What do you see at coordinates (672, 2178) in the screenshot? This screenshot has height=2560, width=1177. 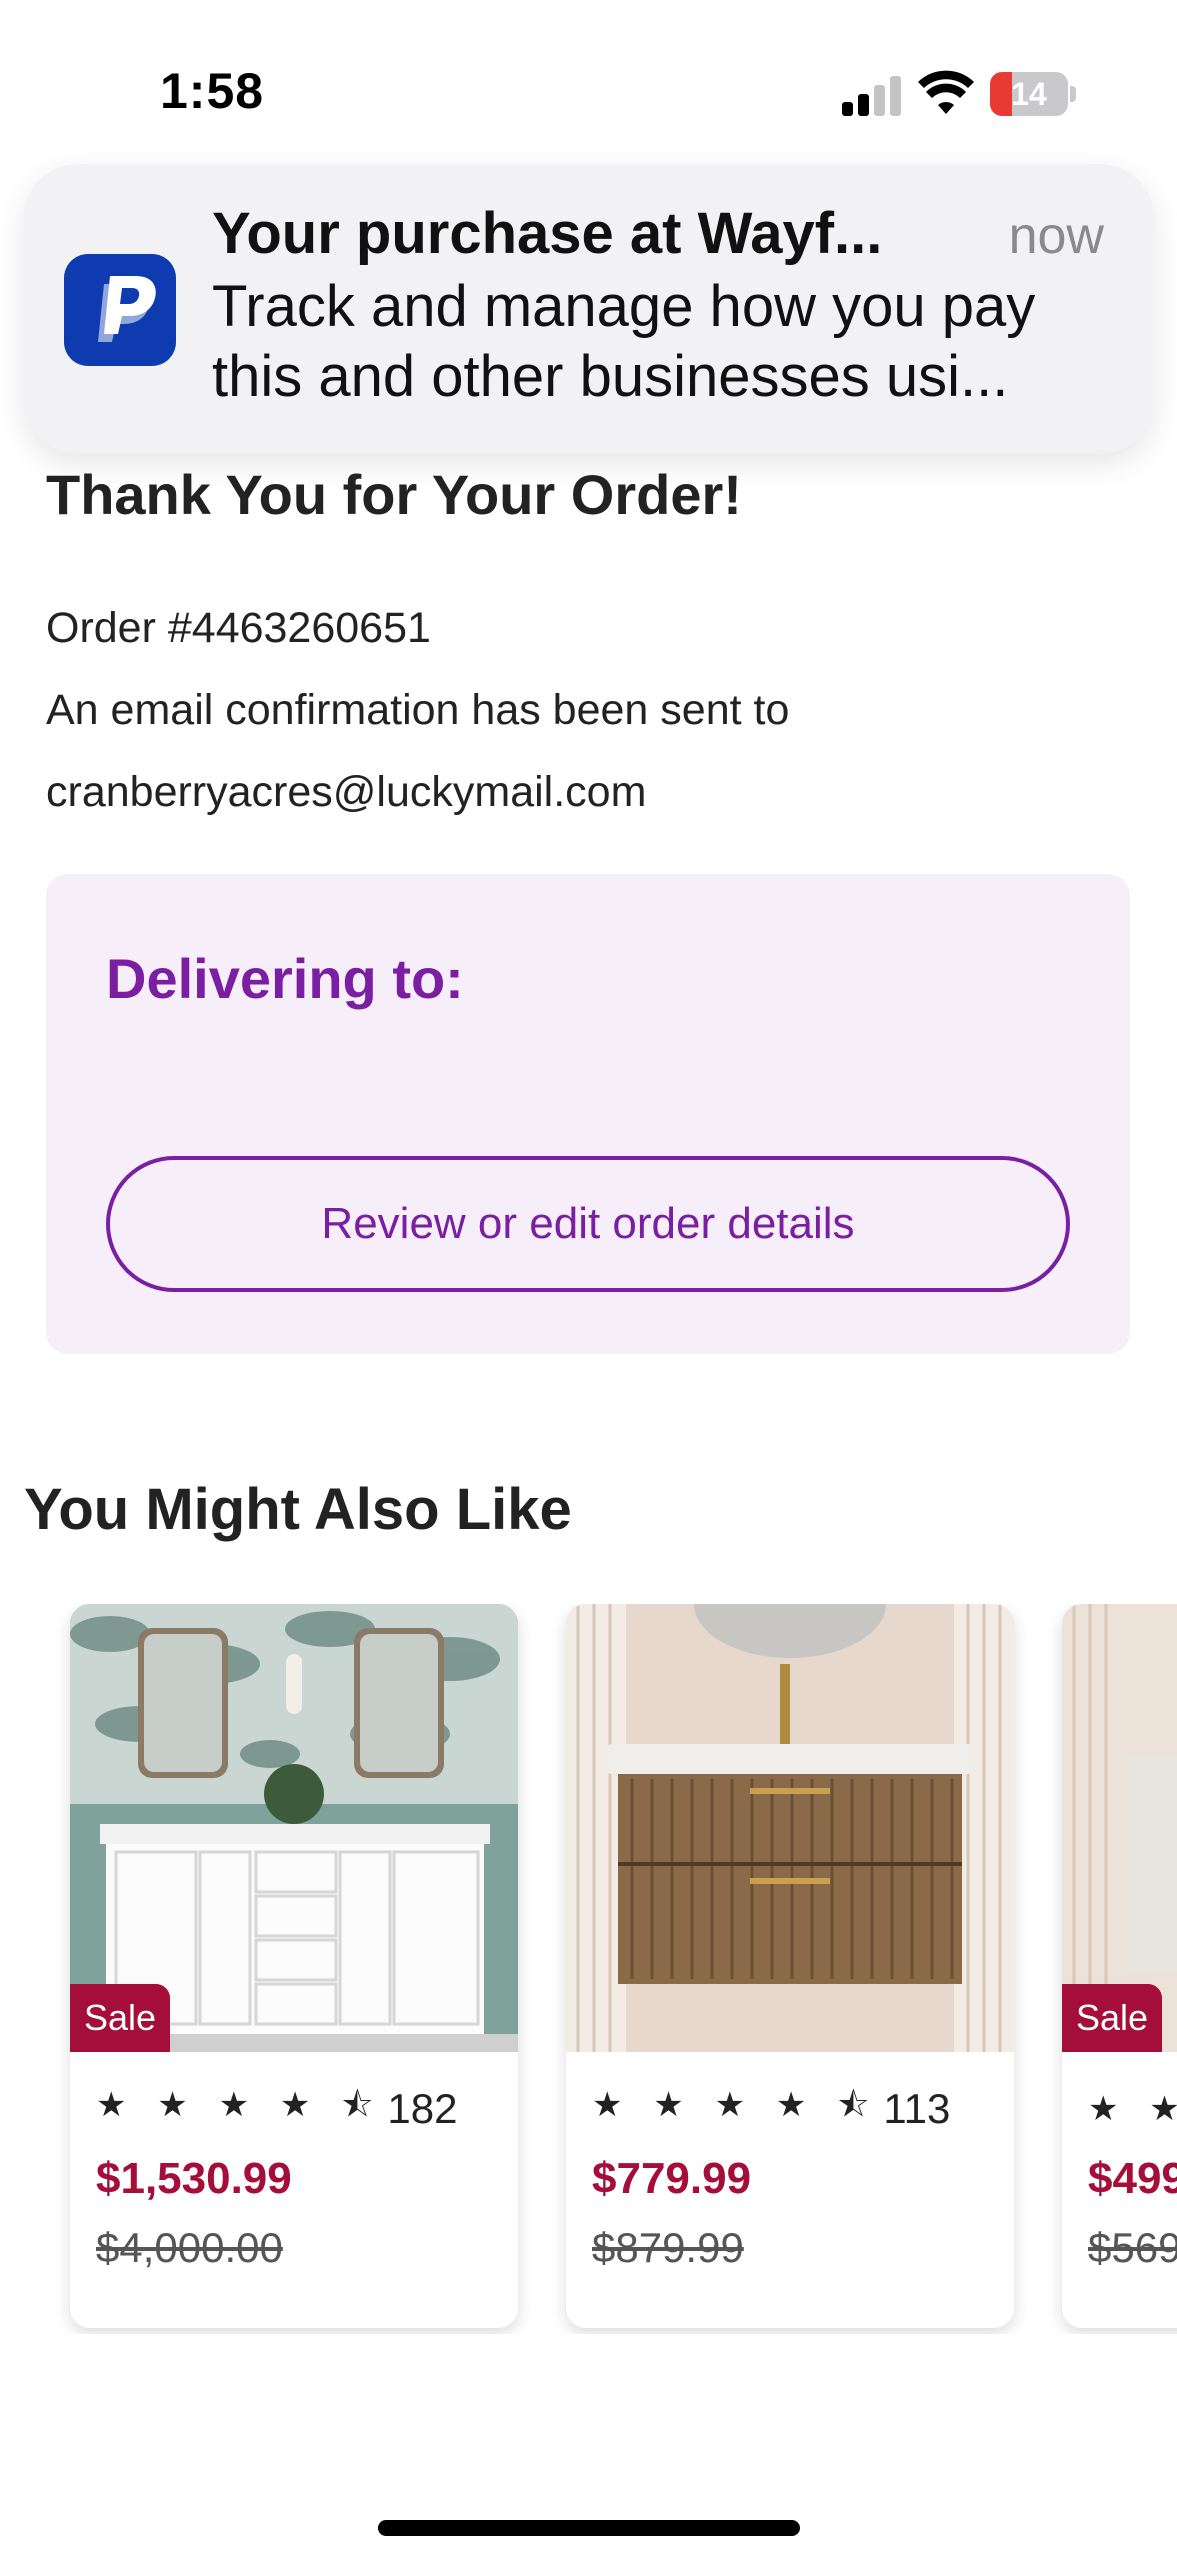 I see `sale-price: $779.99` at bounding box center [672, 2178].